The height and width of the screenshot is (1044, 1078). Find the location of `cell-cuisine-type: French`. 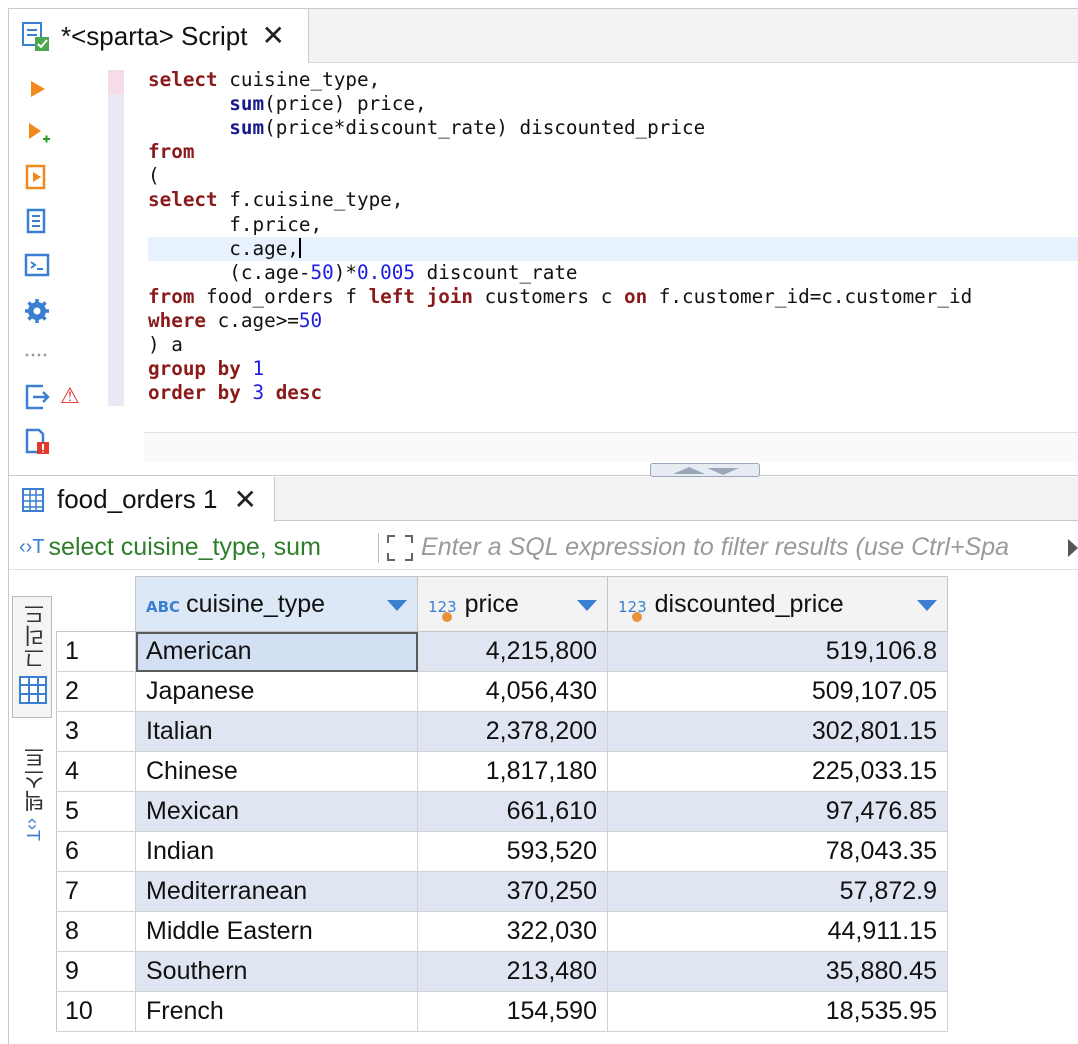

cell-cuisine-type: French is located at coordinates (276, 1011).